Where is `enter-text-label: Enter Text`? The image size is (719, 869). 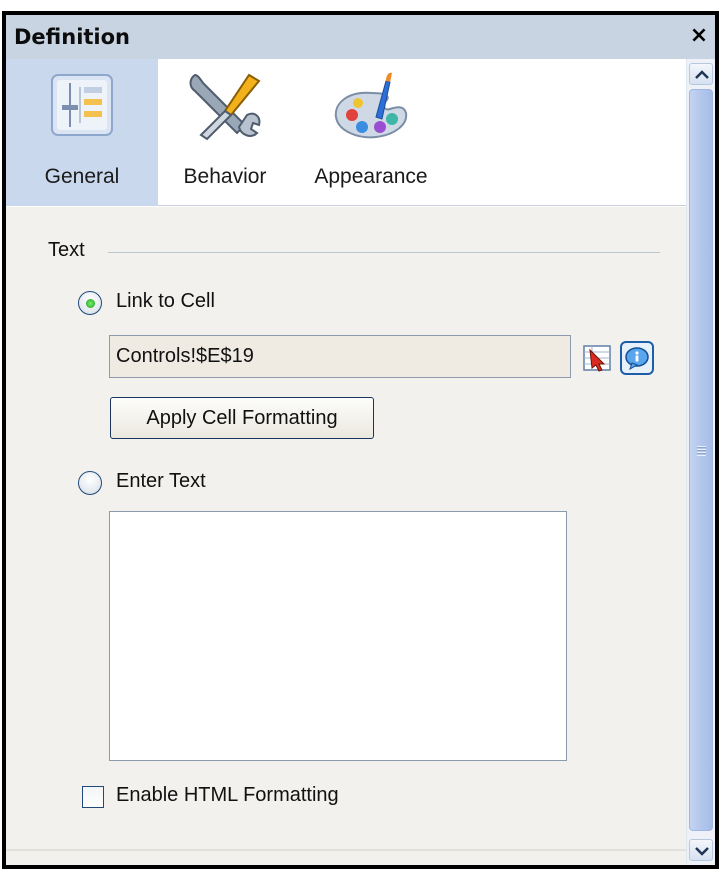
enter-text-label: Enter Text is located at coordinates (161, 481).